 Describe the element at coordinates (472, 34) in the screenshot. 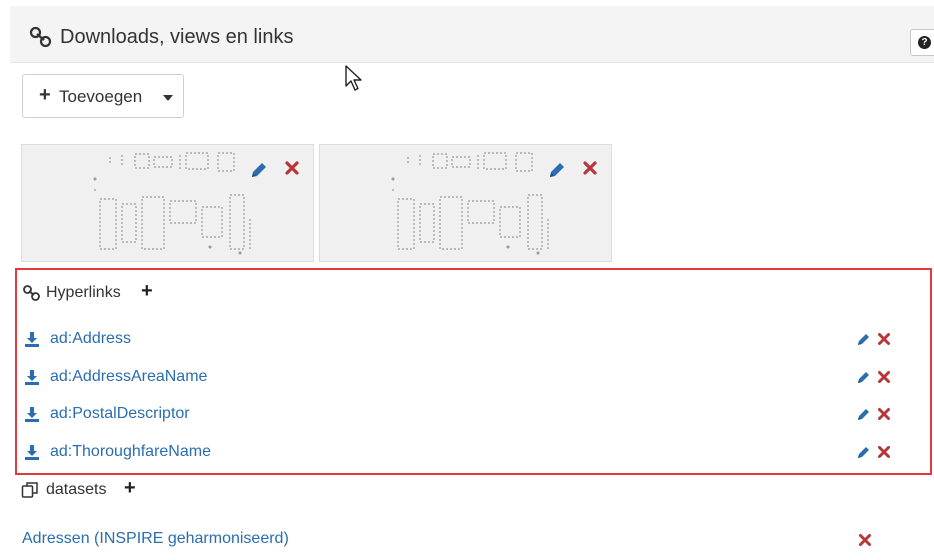

I see `panel-header: Downloads, views en links ?` at that location.